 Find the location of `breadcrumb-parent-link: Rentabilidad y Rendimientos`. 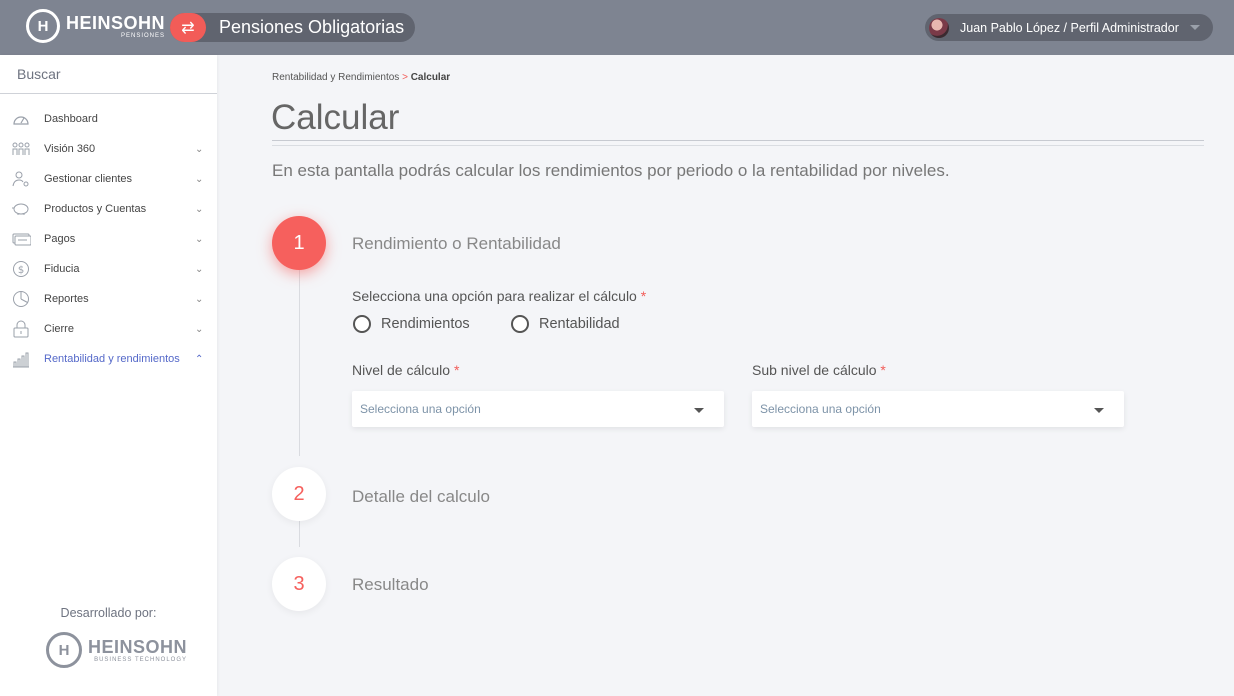

breadcrumb-parent-link: Rentabilidad y Rendimientos is located at coordinates (335, 77).